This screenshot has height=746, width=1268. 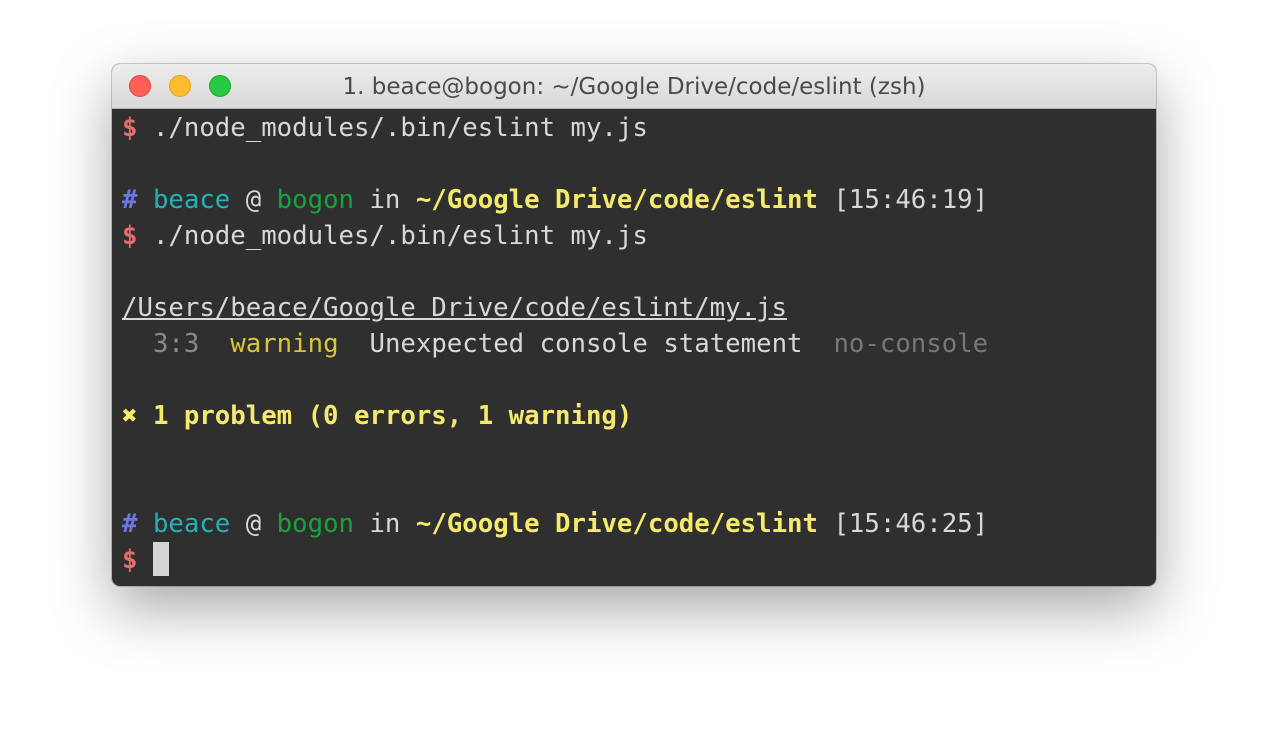 What do you see at coordinates (160, 559) in the screenshot?
I see `text-cursor` at bounding box center [160, 559].